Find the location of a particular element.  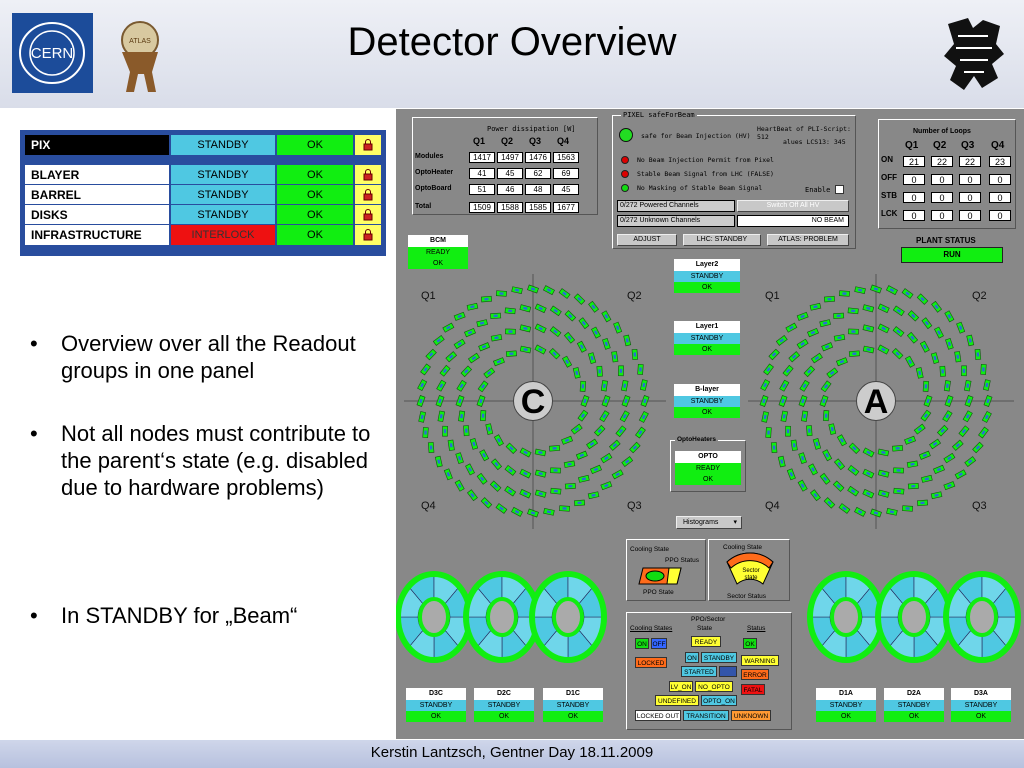

status-row-name: INFRASTRUCTURE is located at coordinates (97, 235).